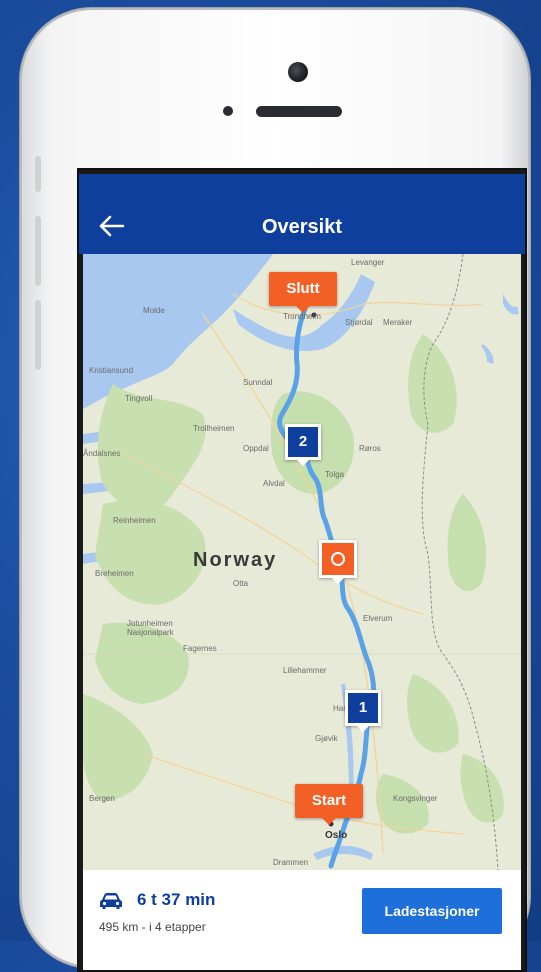 This screenshot has width=541, height=972. I want to click on map-label: Otta, so click(241, 583).